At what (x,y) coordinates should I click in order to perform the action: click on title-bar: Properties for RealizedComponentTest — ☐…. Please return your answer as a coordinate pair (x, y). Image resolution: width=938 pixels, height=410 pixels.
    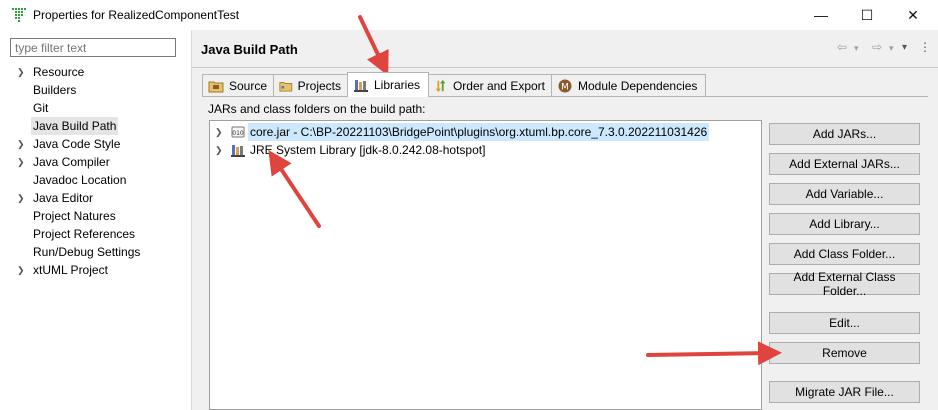
    Looking at the image, I should click on (469, 15).